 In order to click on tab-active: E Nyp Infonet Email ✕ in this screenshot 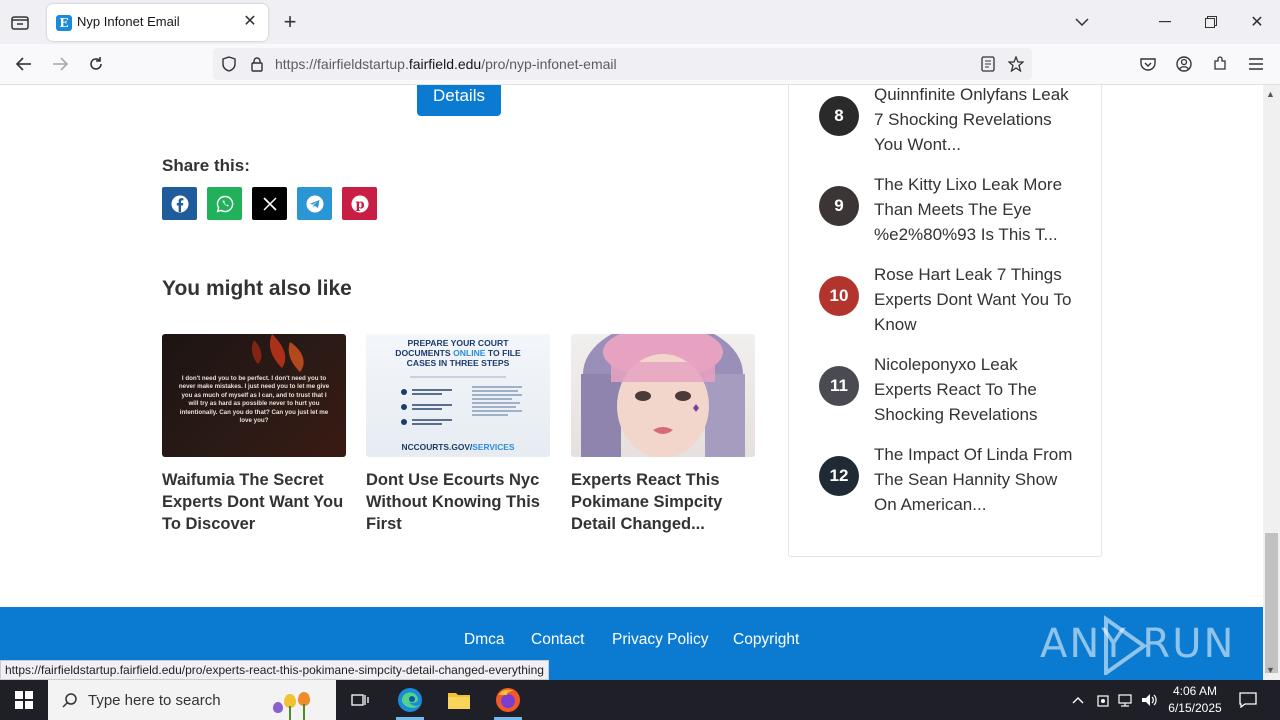, I will do `click(157, 22)`.